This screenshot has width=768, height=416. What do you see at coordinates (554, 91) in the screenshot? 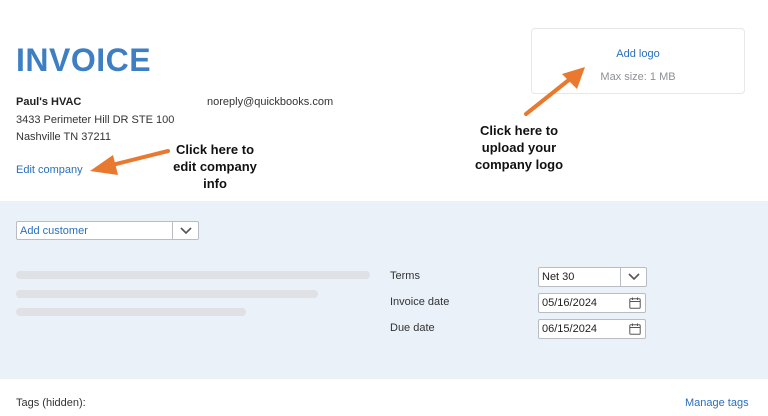
I see `arrow-to-add-logo` at bounding box center [554, 91].